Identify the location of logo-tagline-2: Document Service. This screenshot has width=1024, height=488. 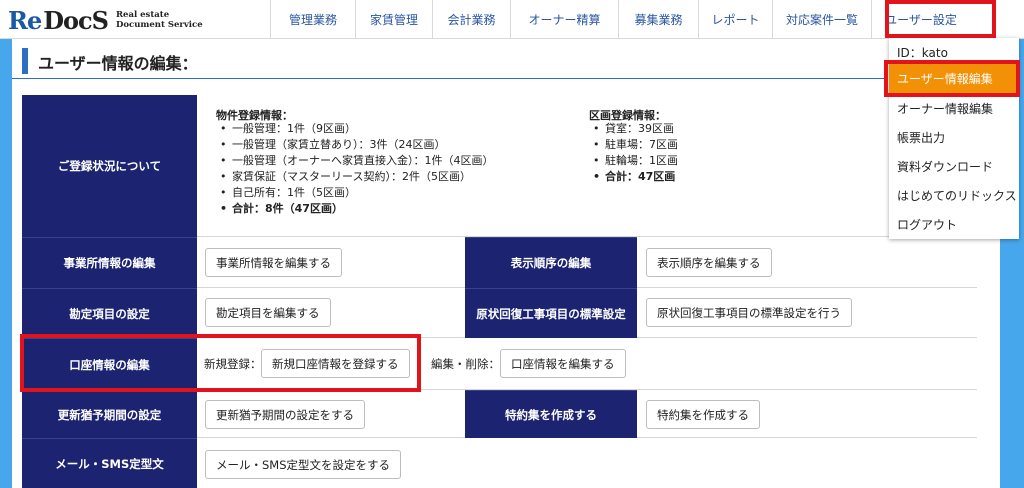
(159, 25).